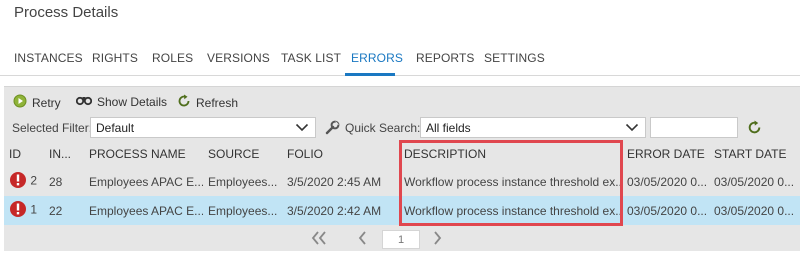 The height and width of the screenshot is (255, 800). I want to click on pager: 1, so click(402, 239).